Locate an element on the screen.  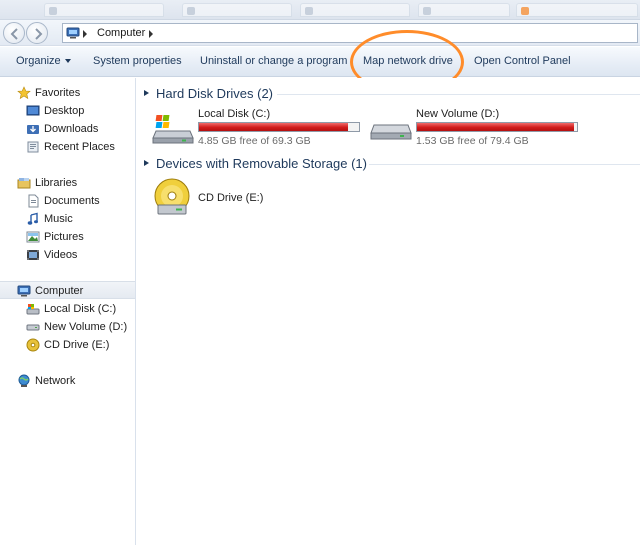
nav-favorites: Favorites is located at coordinates (67, 93).